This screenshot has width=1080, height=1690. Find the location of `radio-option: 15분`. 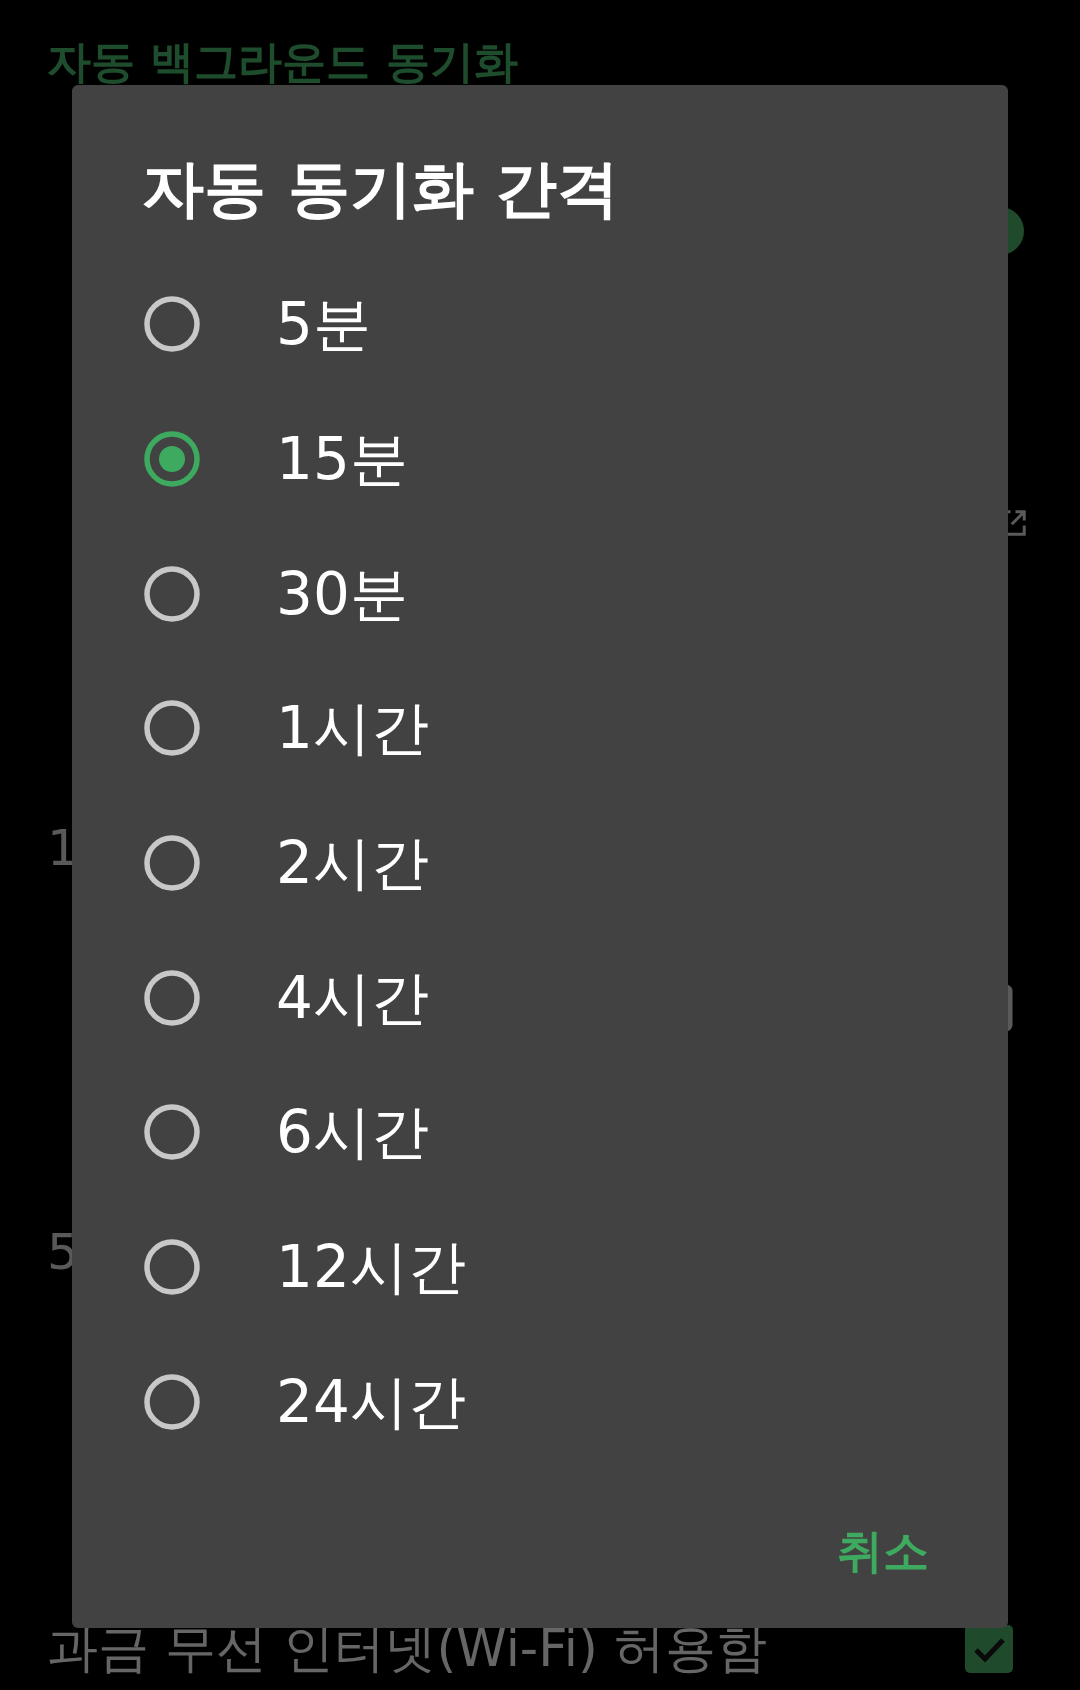

radio-option: 15분 is located at coordinates (540, 459).